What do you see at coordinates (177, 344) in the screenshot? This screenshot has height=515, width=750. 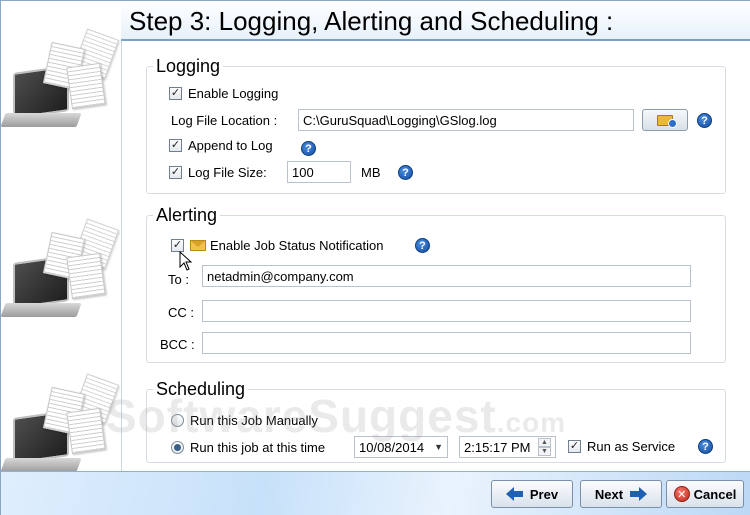 I see `bcc-label: BCC :` at bounding box center [177, 344].